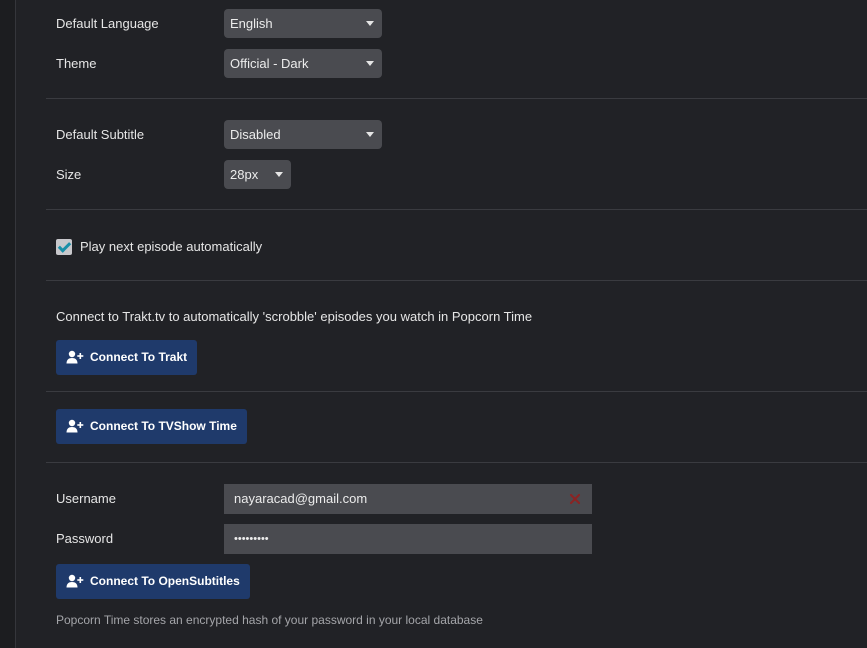  Describe the element at coordinates (171, 247) in the screenshot. I see `autoplay-label: Play next episode automatically` at that location.